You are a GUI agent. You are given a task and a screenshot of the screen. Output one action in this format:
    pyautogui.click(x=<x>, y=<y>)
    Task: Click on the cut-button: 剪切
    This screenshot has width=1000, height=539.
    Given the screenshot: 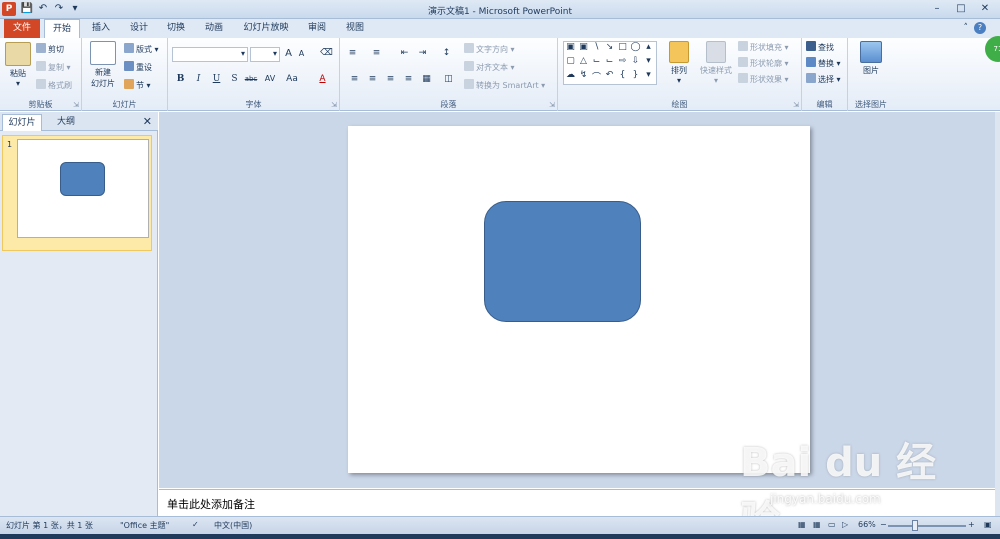 What is the action you would take?
    pyautogui.click(x=50, y=49)
    